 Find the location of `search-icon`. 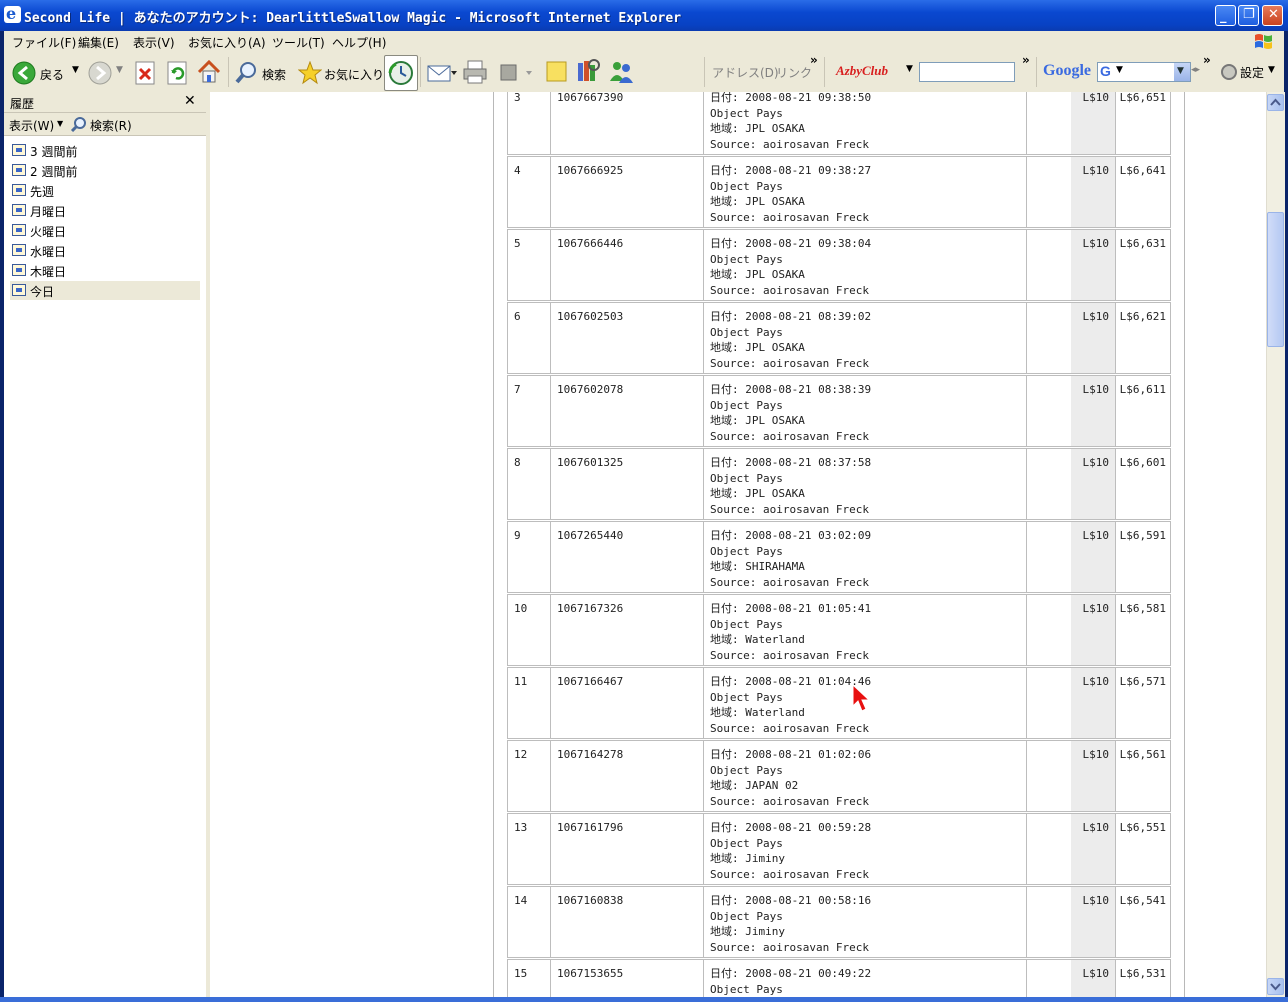

search-icon is located at coordinates (245, 73).